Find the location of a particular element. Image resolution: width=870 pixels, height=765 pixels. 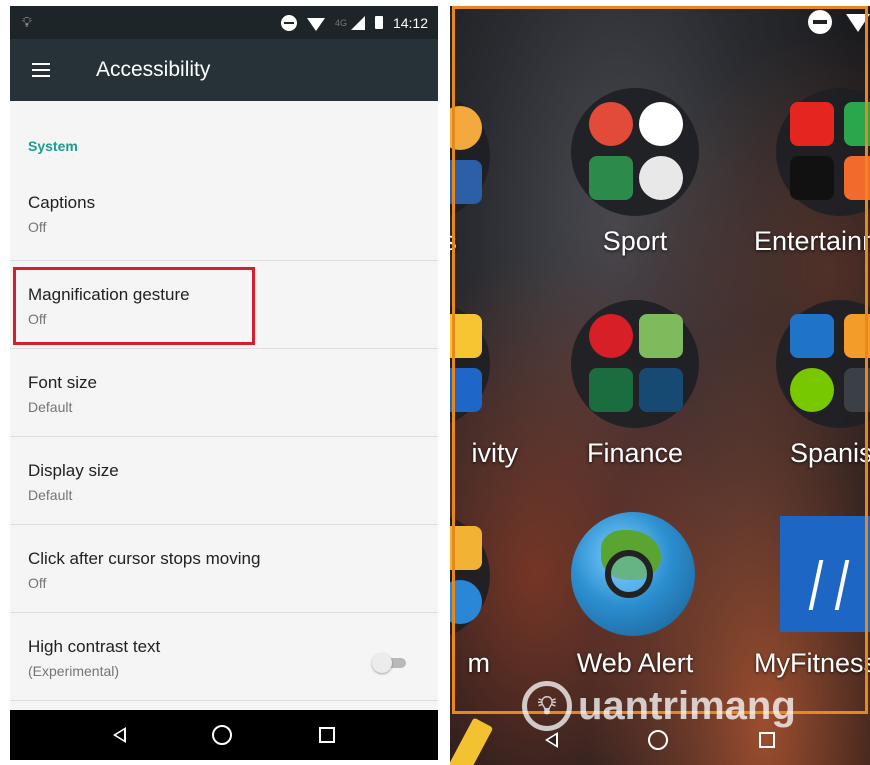

navigation-bar is located at coordinates (224, 735).